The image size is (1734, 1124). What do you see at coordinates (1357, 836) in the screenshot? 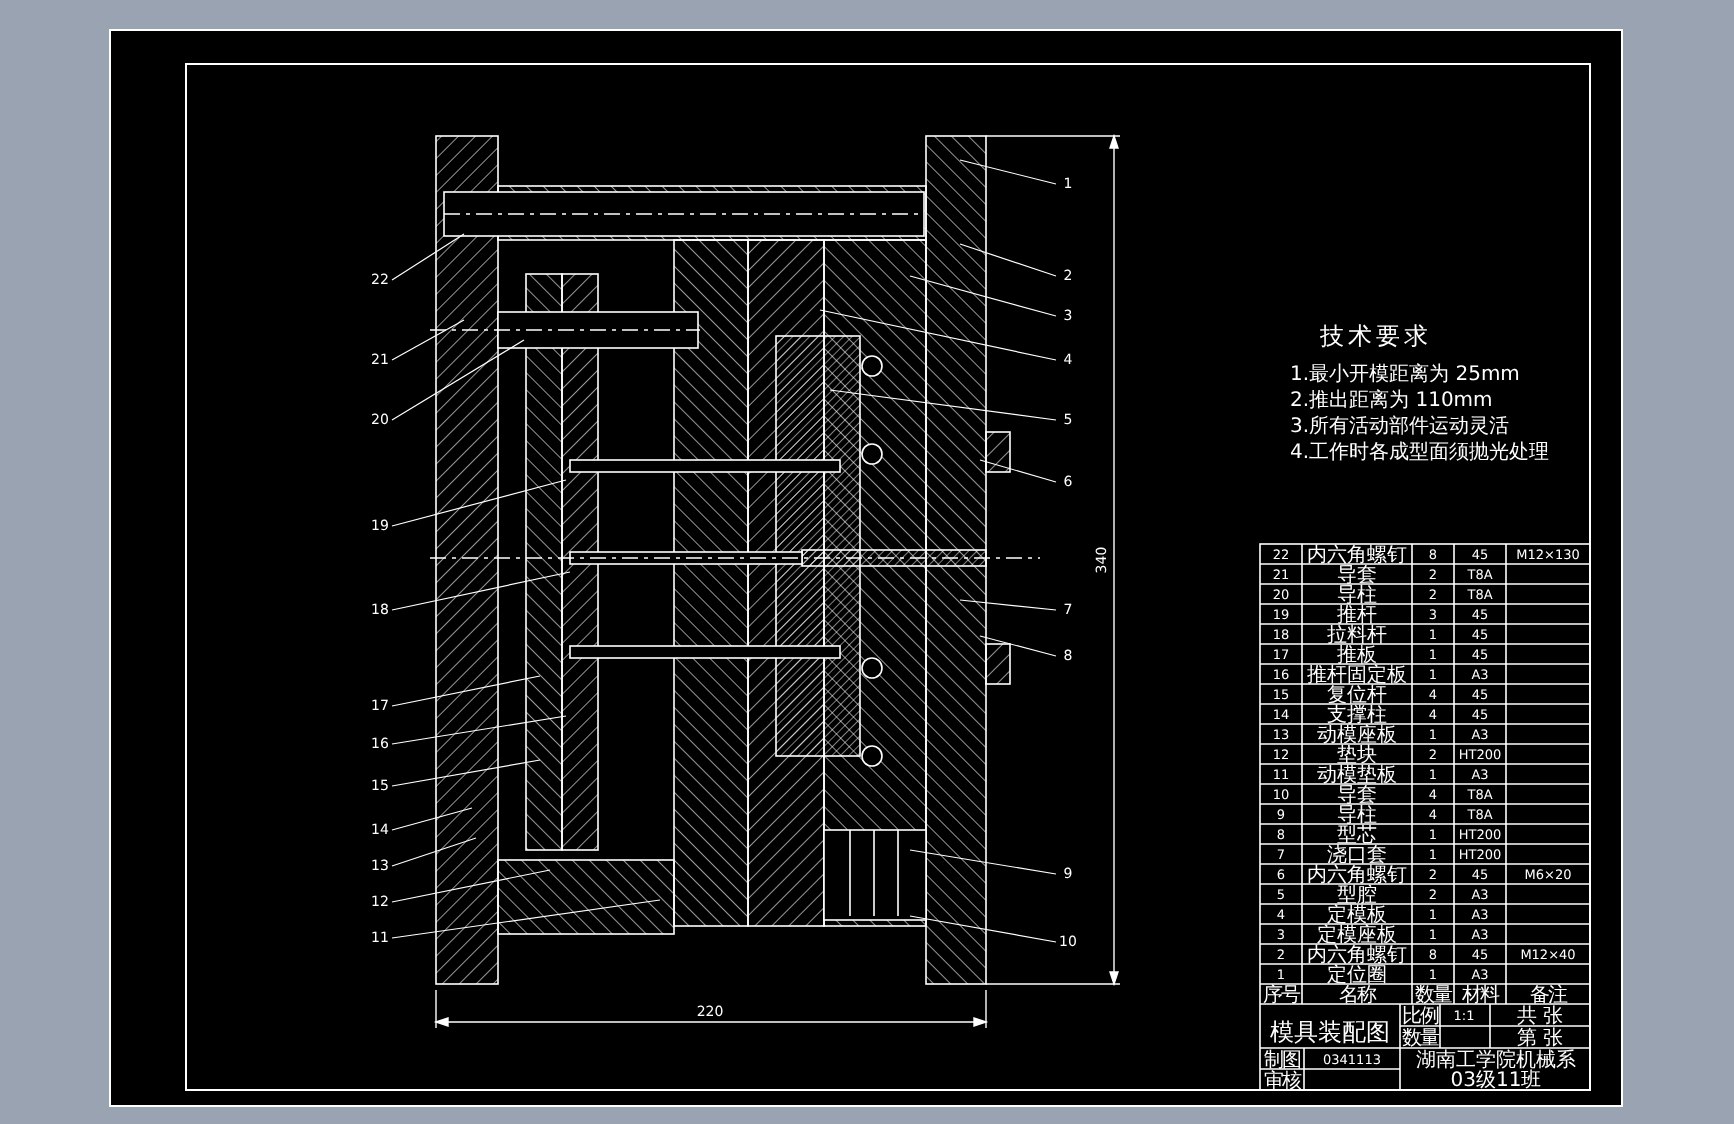
I see `table-cell: 型芯` at bounding box center [1357, 836].